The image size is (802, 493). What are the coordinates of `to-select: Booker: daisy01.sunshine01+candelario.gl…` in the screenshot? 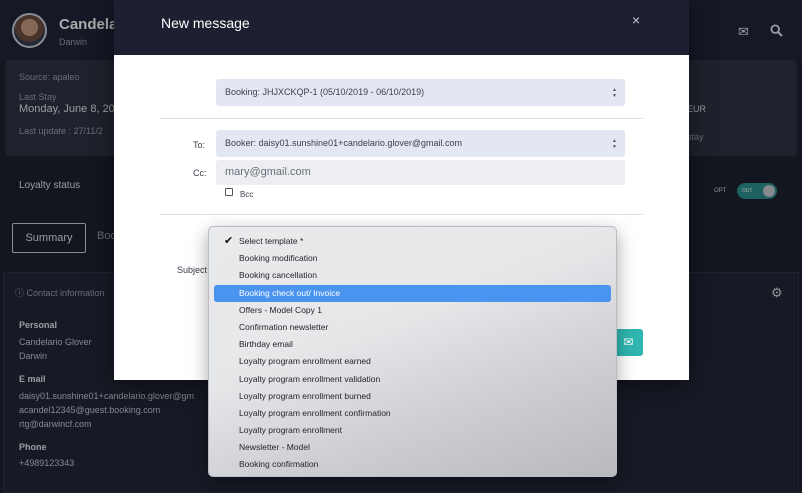 It's located at (420, 143).